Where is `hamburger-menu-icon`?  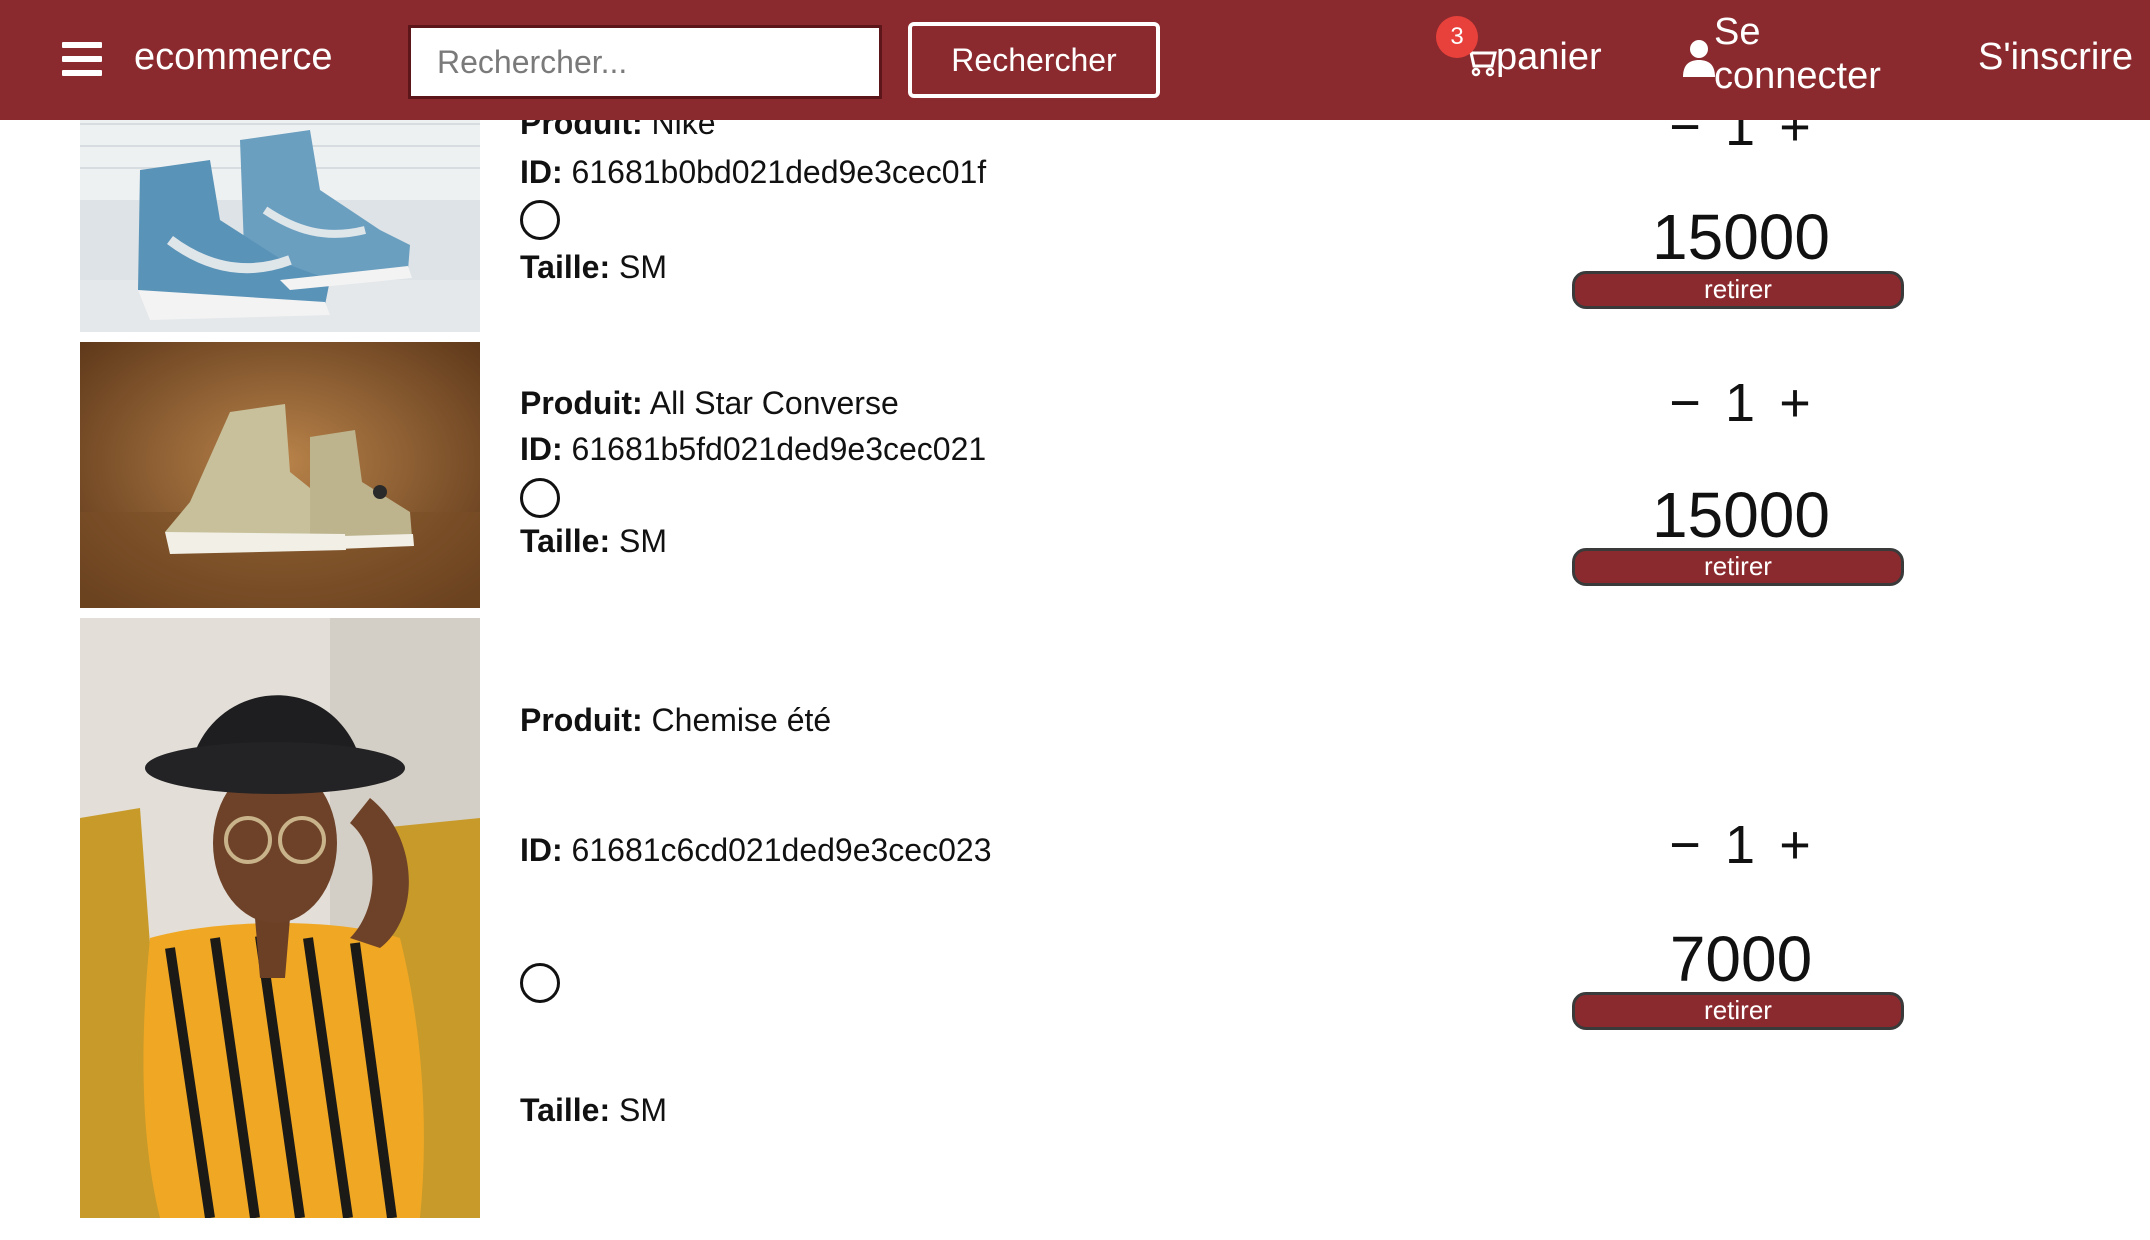
hamburger-menu-icon is located at coordinates (82, 59).